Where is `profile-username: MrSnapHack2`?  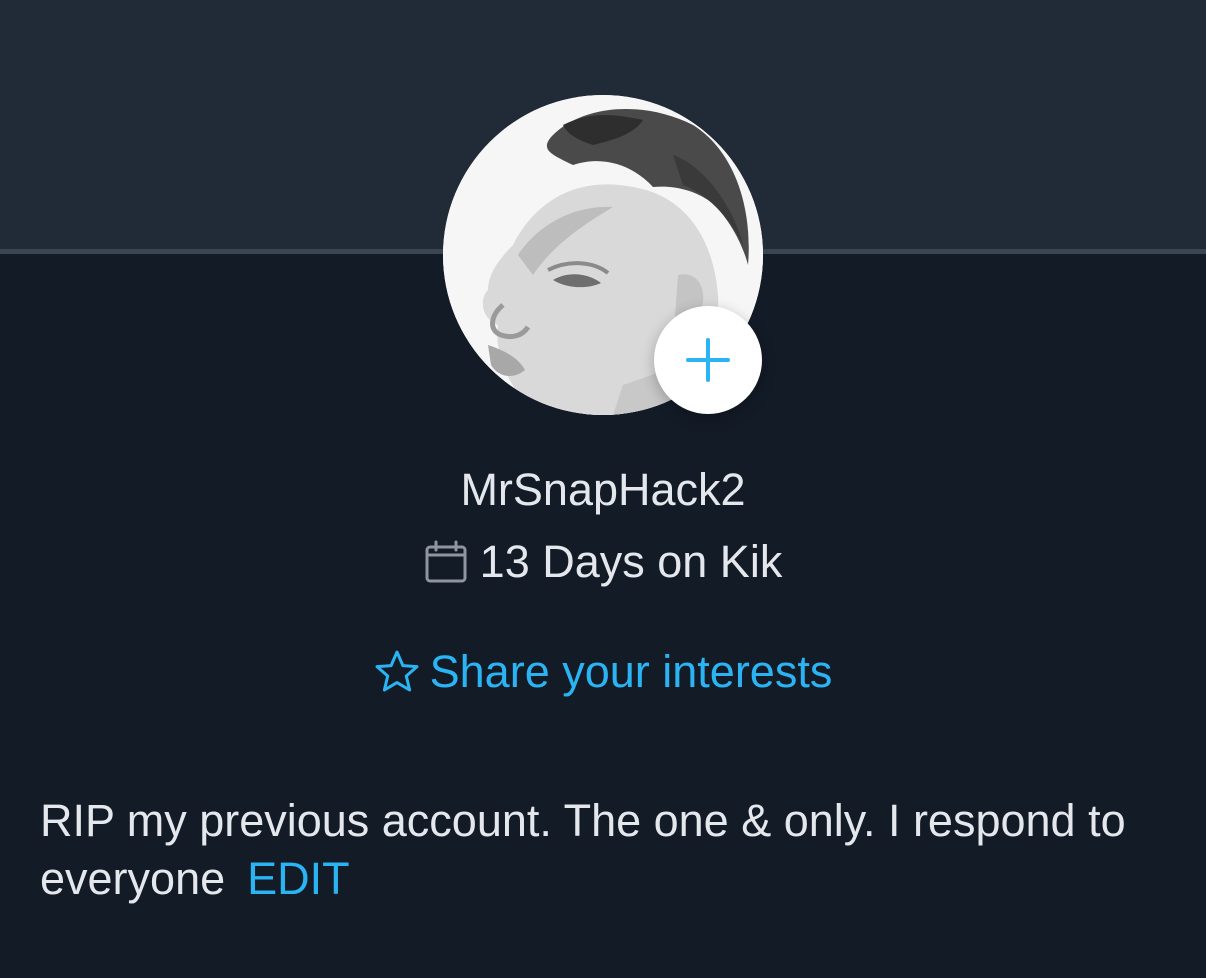 profile-username: MrSnapHack2 is located at coordinates (603, 489).